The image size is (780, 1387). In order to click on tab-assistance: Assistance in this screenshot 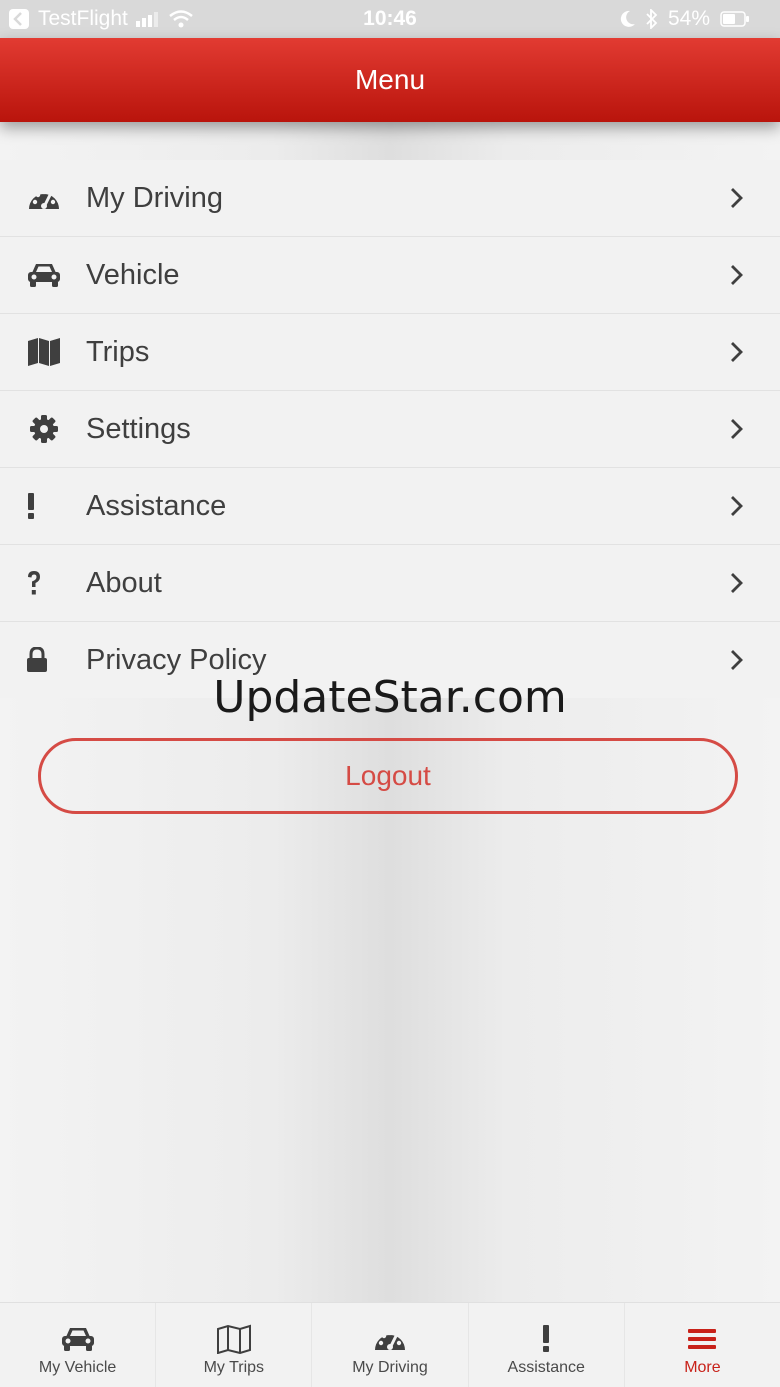, I will do `click(547, 1345)`.